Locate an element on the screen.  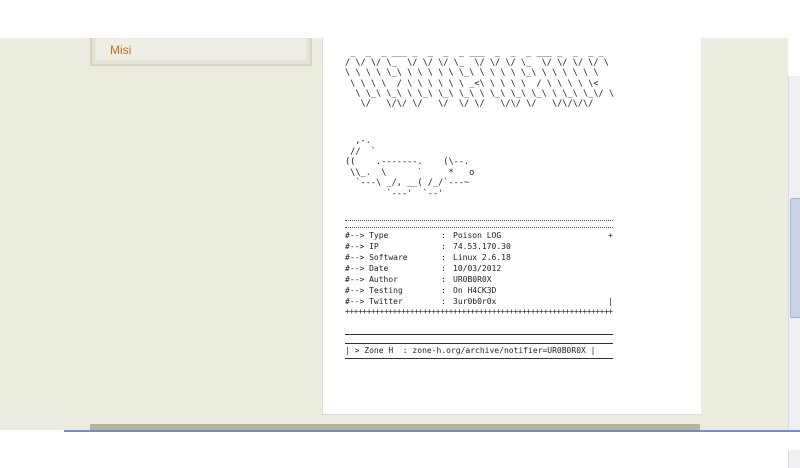
info-key: #--> IP is located at coordinates (362, 246).